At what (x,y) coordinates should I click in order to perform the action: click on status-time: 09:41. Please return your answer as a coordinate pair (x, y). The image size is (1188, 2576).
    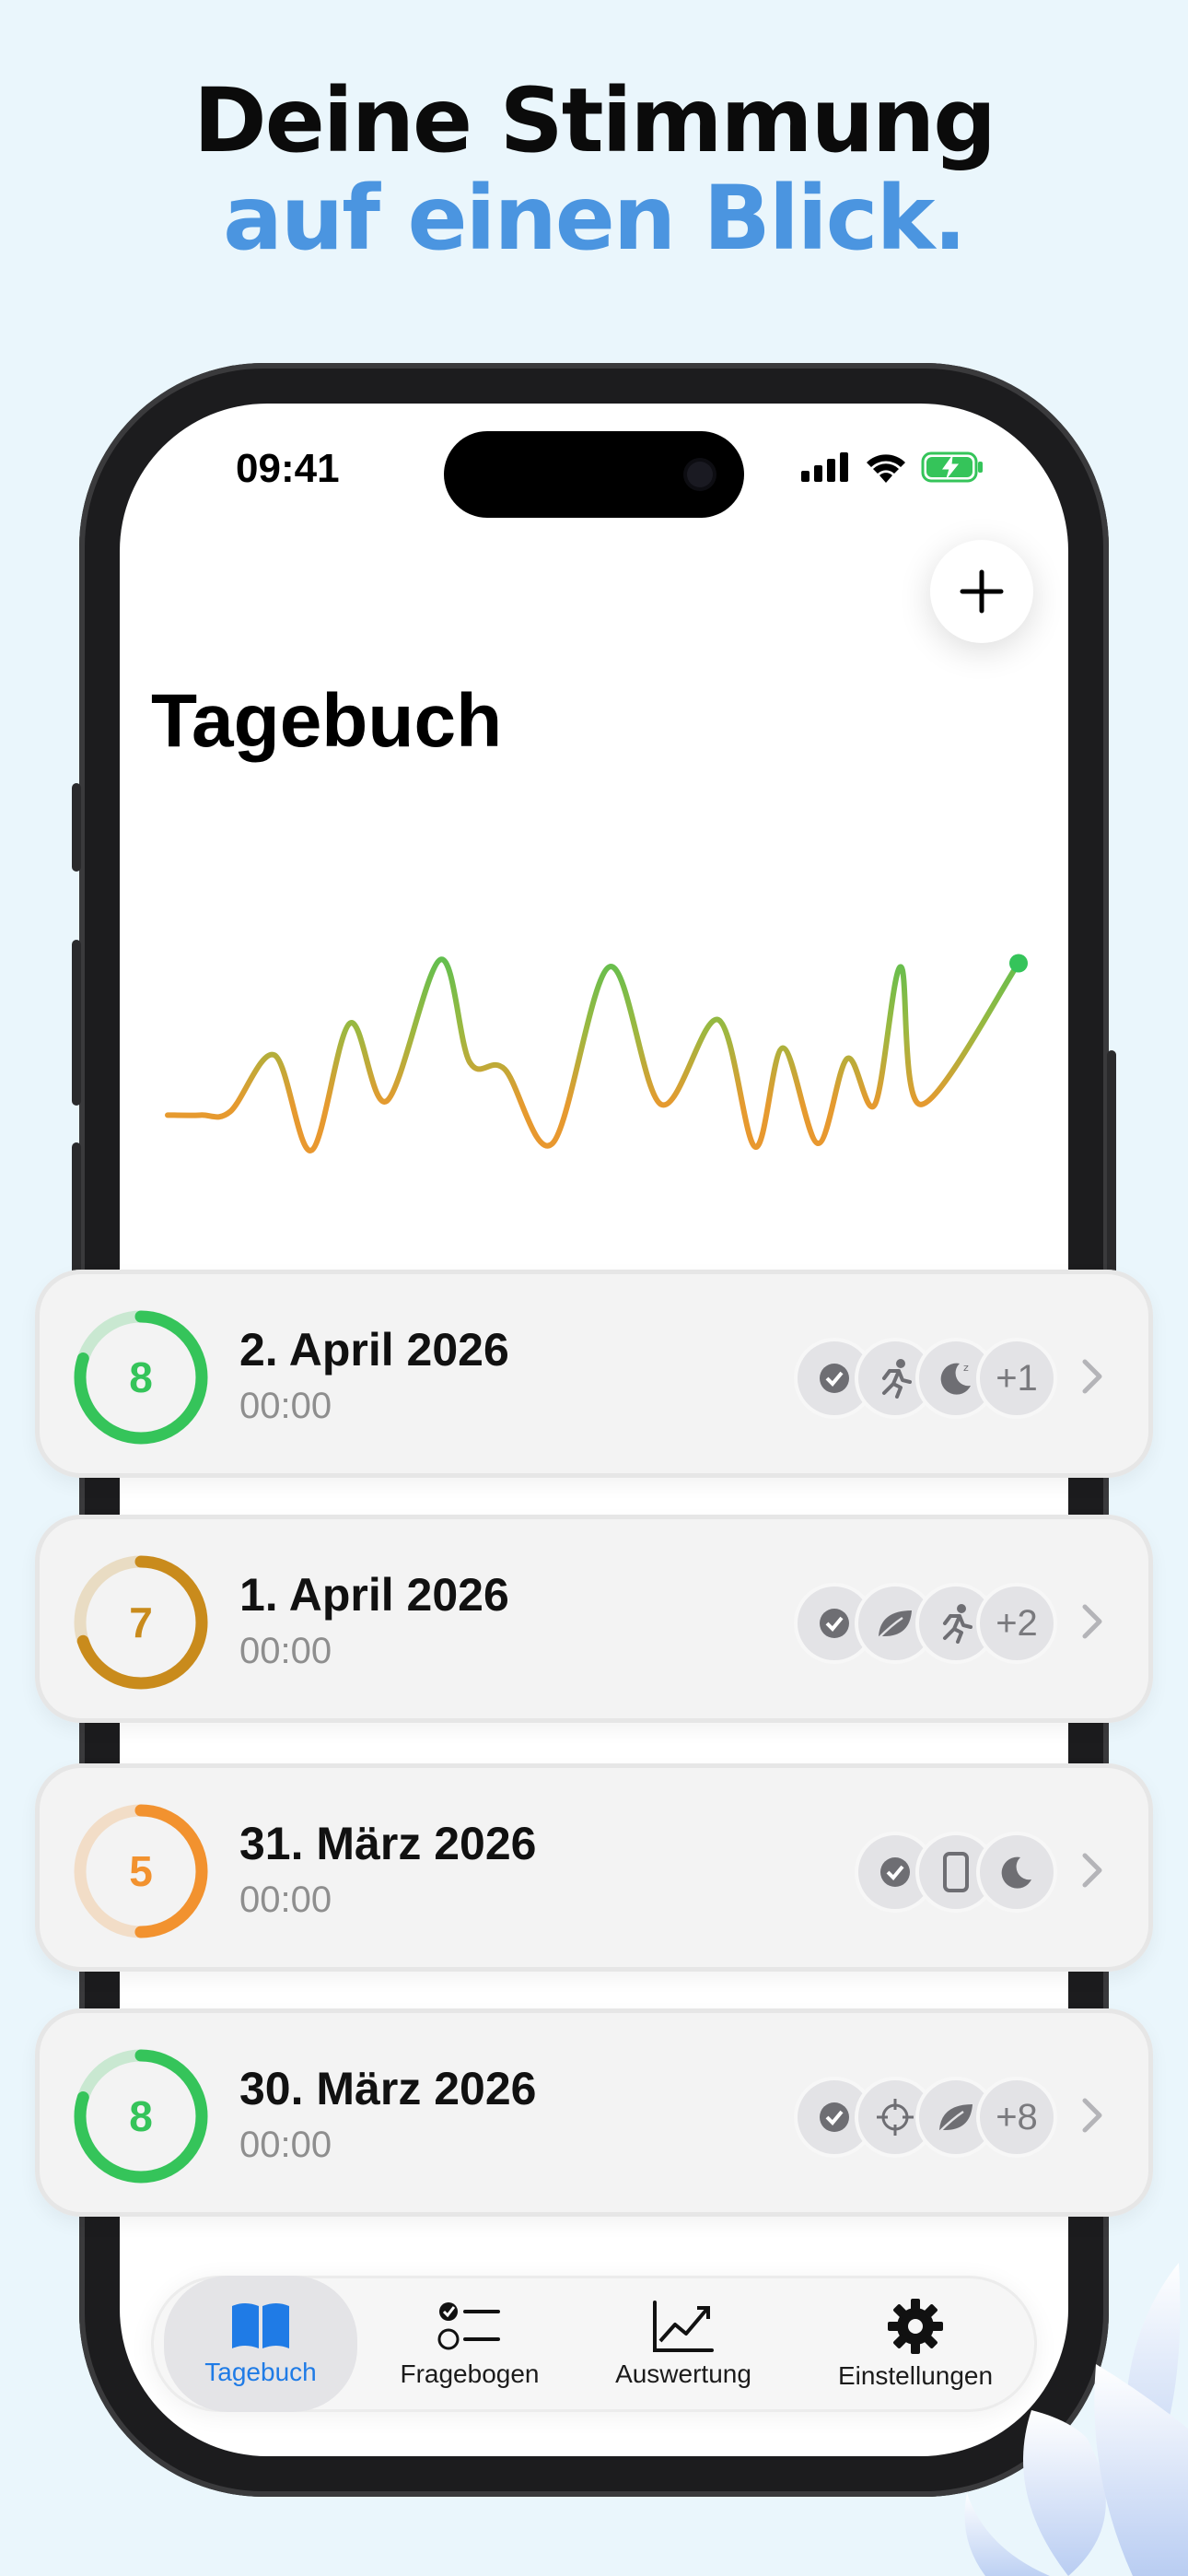
    Looking at the image, I should click on (288, 468).